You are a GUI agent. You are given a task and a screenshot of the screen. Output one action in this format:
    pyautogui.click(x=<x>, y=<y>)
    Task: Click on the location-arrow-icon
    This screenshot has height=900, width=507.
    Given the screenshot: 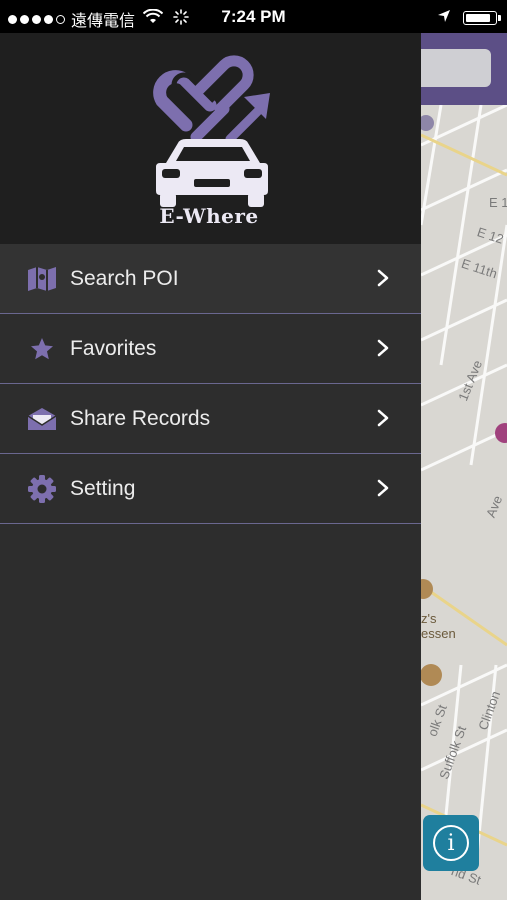 What is the action you would take?
    pyautogui.click(x=444, y=18)
    